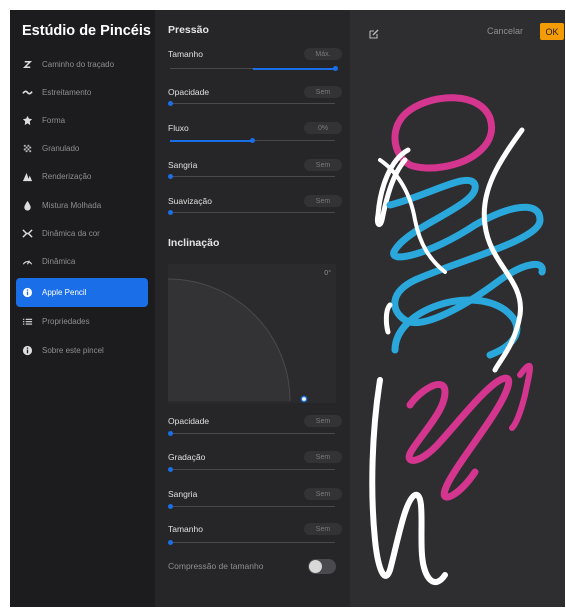 The height and width of the screenshot is (609, 566). I want to click on tilt-size-value: Sem, so click(323, 529).